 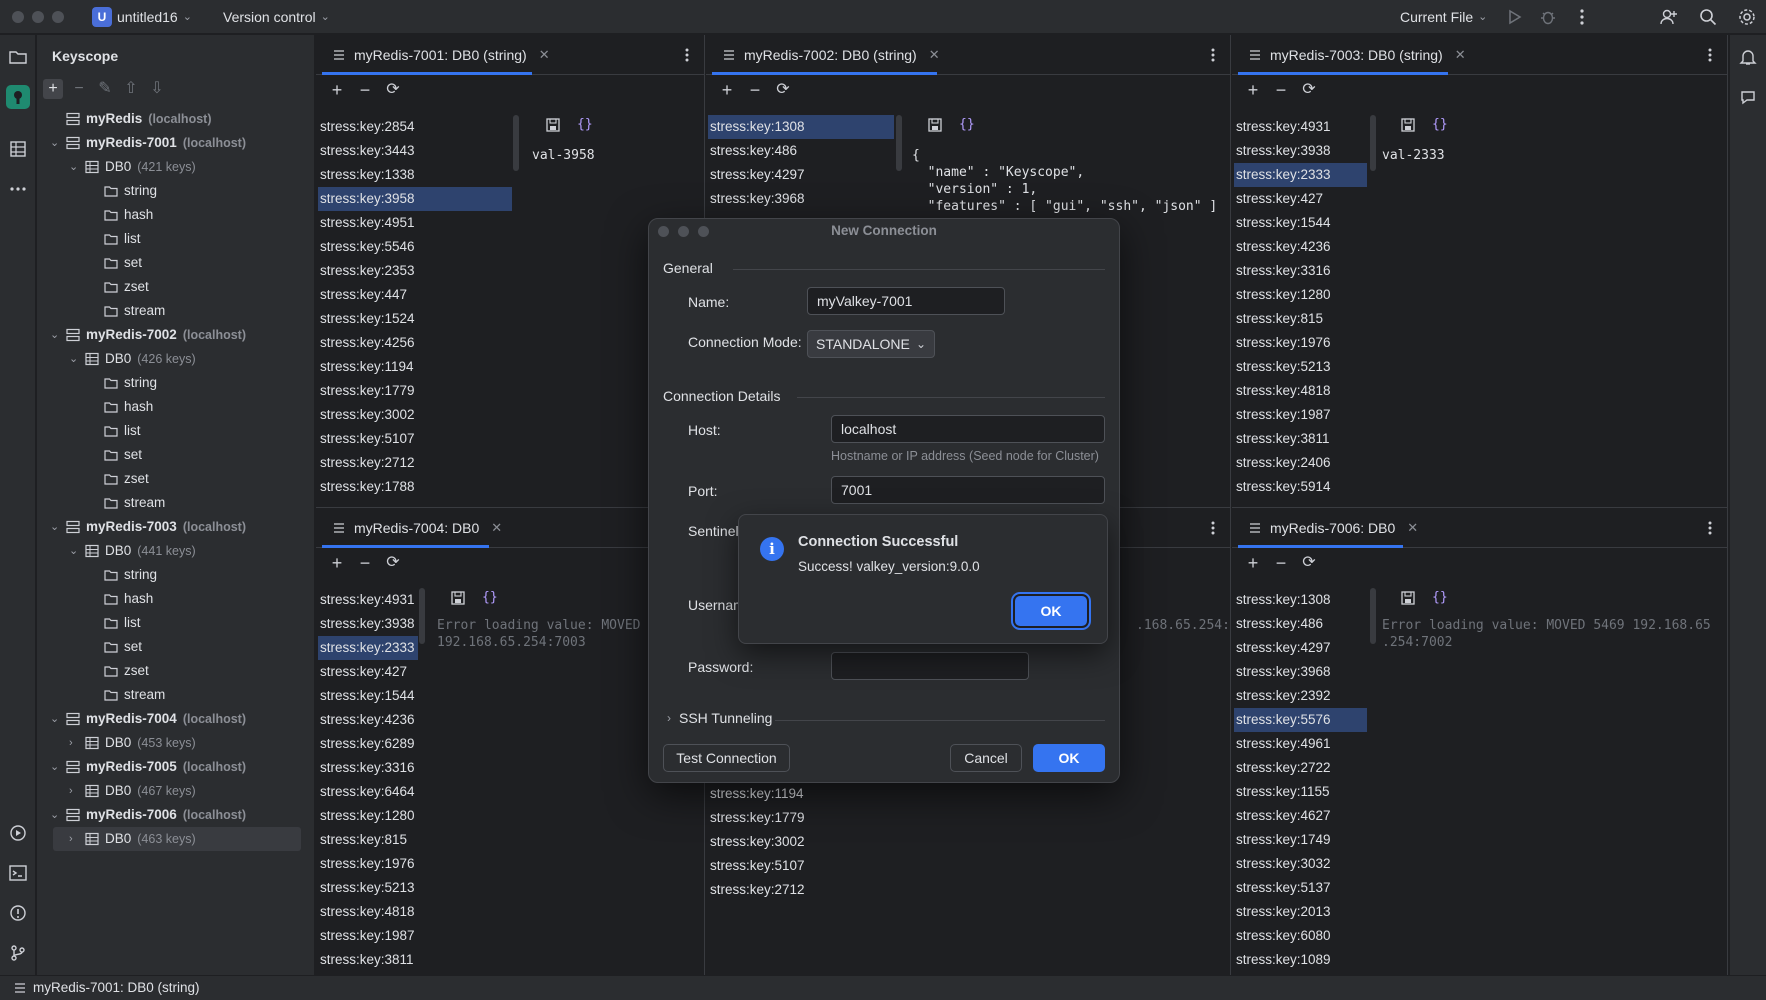 What do you see at coordinates (1300, 319) in the screenshot?
I see `key-list-item: stress:key:815` at bounding box center [1300, 319].